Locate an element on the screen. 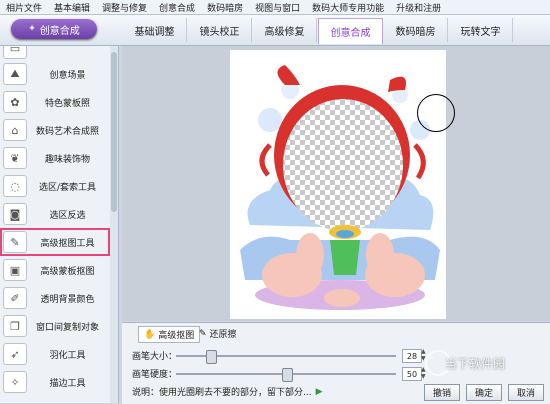 The height and width of the screenshot is (404, 550). tab-advanced-repair: 高级修复 is located at coordinates (285, 30).